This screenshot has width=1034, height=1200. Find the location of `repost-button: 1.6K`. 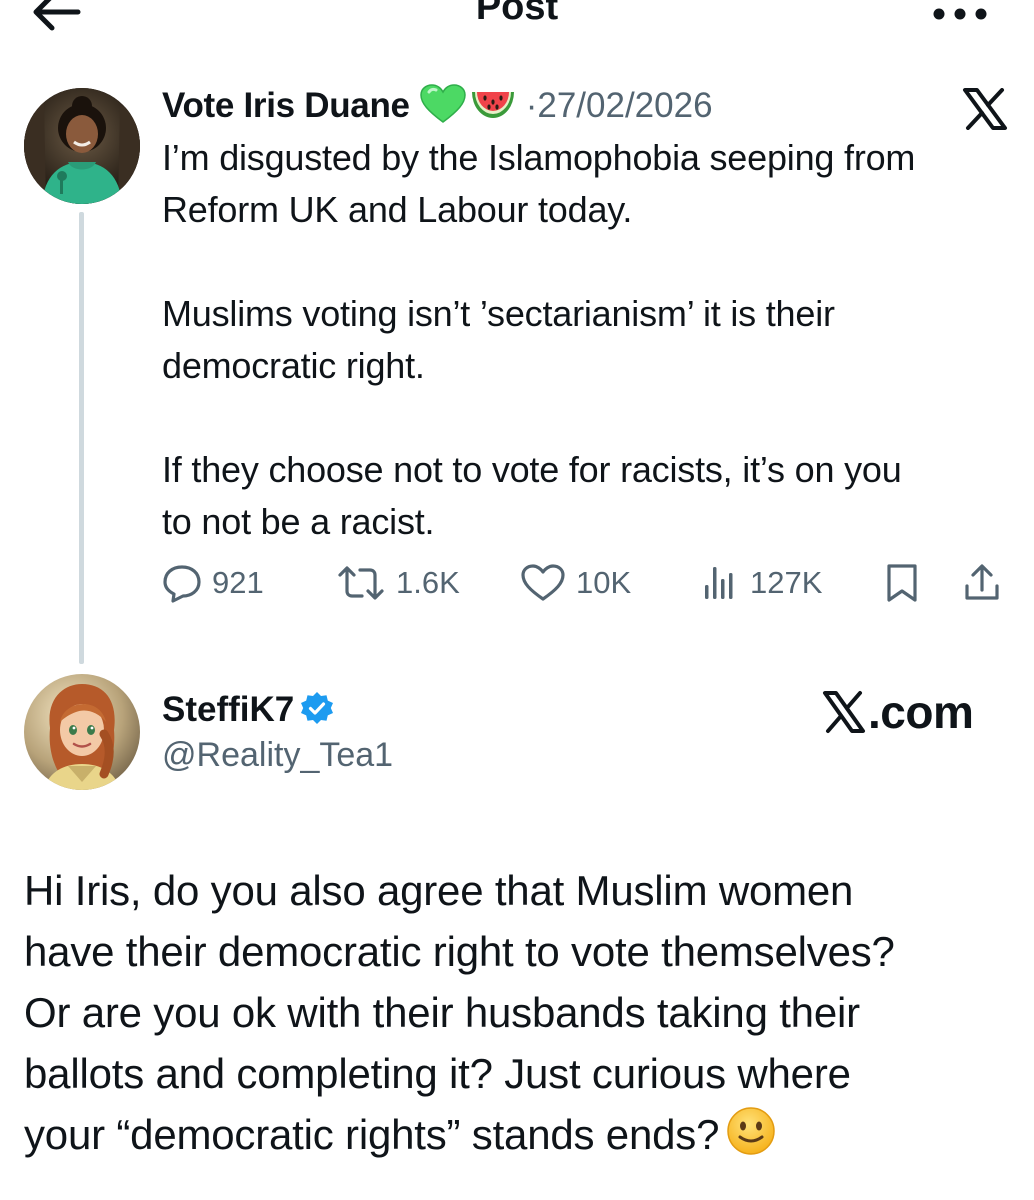

repost-button: 1.6K is located at coordinates (398, 583).